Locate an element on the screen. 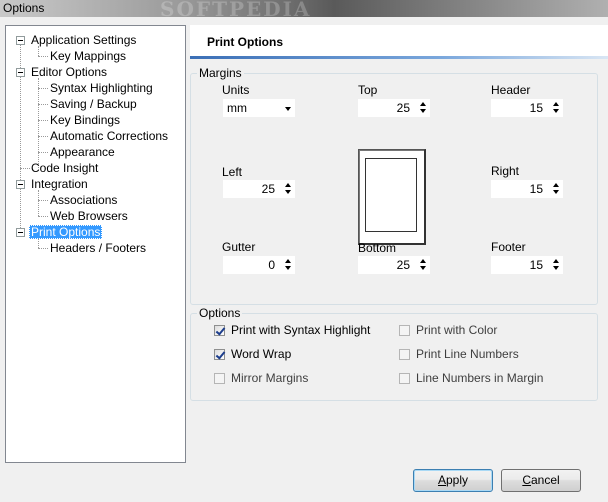 This screenshot has width=608, height=502. apply-label: pply is located at coordinates (457, 480).